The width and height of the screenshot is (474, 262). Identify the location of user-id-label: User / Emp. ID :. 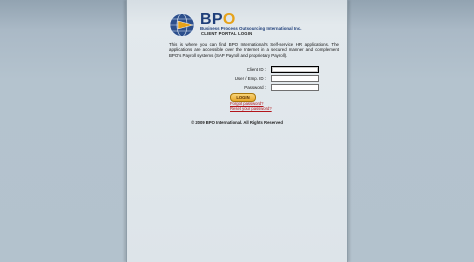
(250, 78).